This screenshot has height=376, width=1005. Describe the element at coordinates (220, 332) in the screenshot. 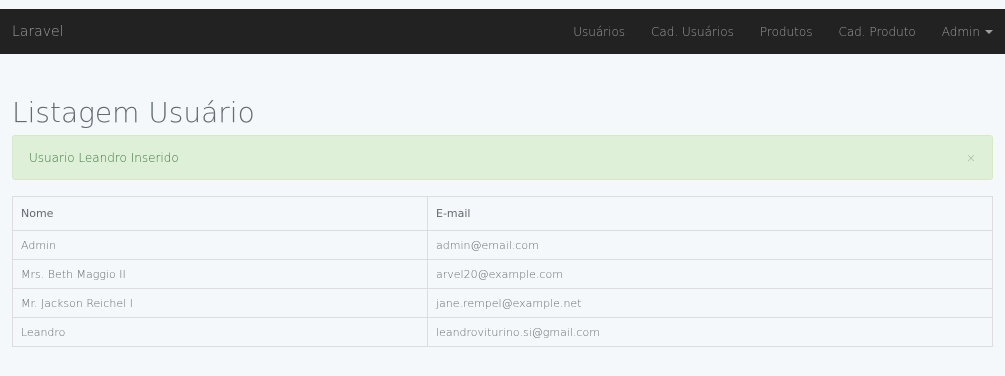

I see `cell-nome: Leandro` at that location.